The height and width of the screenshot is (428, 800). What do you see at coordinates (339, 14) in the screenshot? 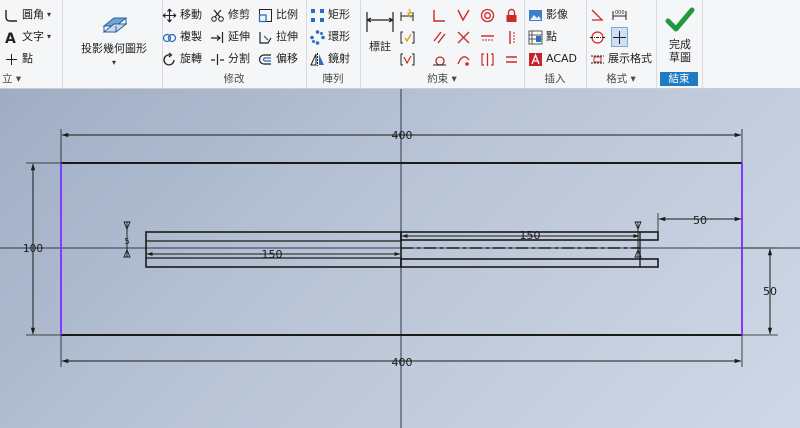
I see `rectangular-pattern-label: 矩形` at bounding box center [339, 14].